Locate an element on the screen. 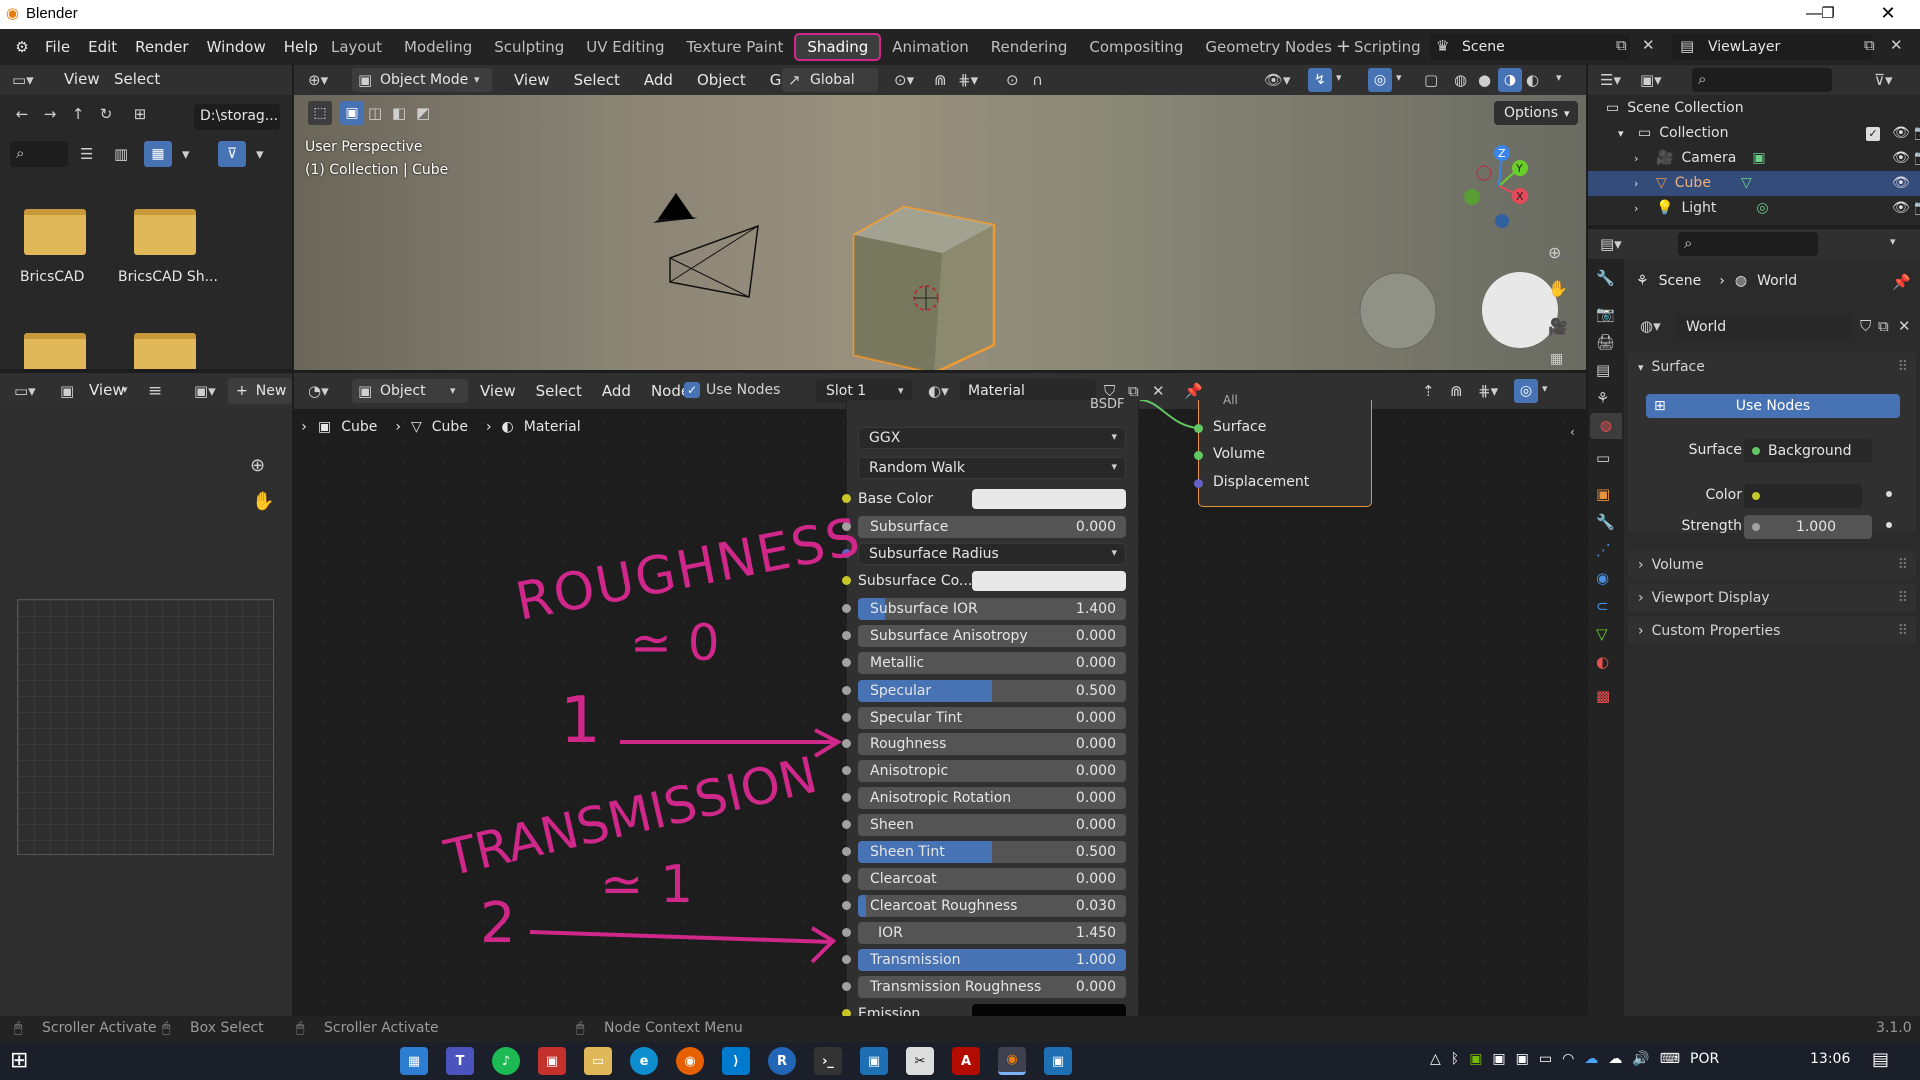  input-sheen: Sheen 0.000 is located at coordinates (992, 825).